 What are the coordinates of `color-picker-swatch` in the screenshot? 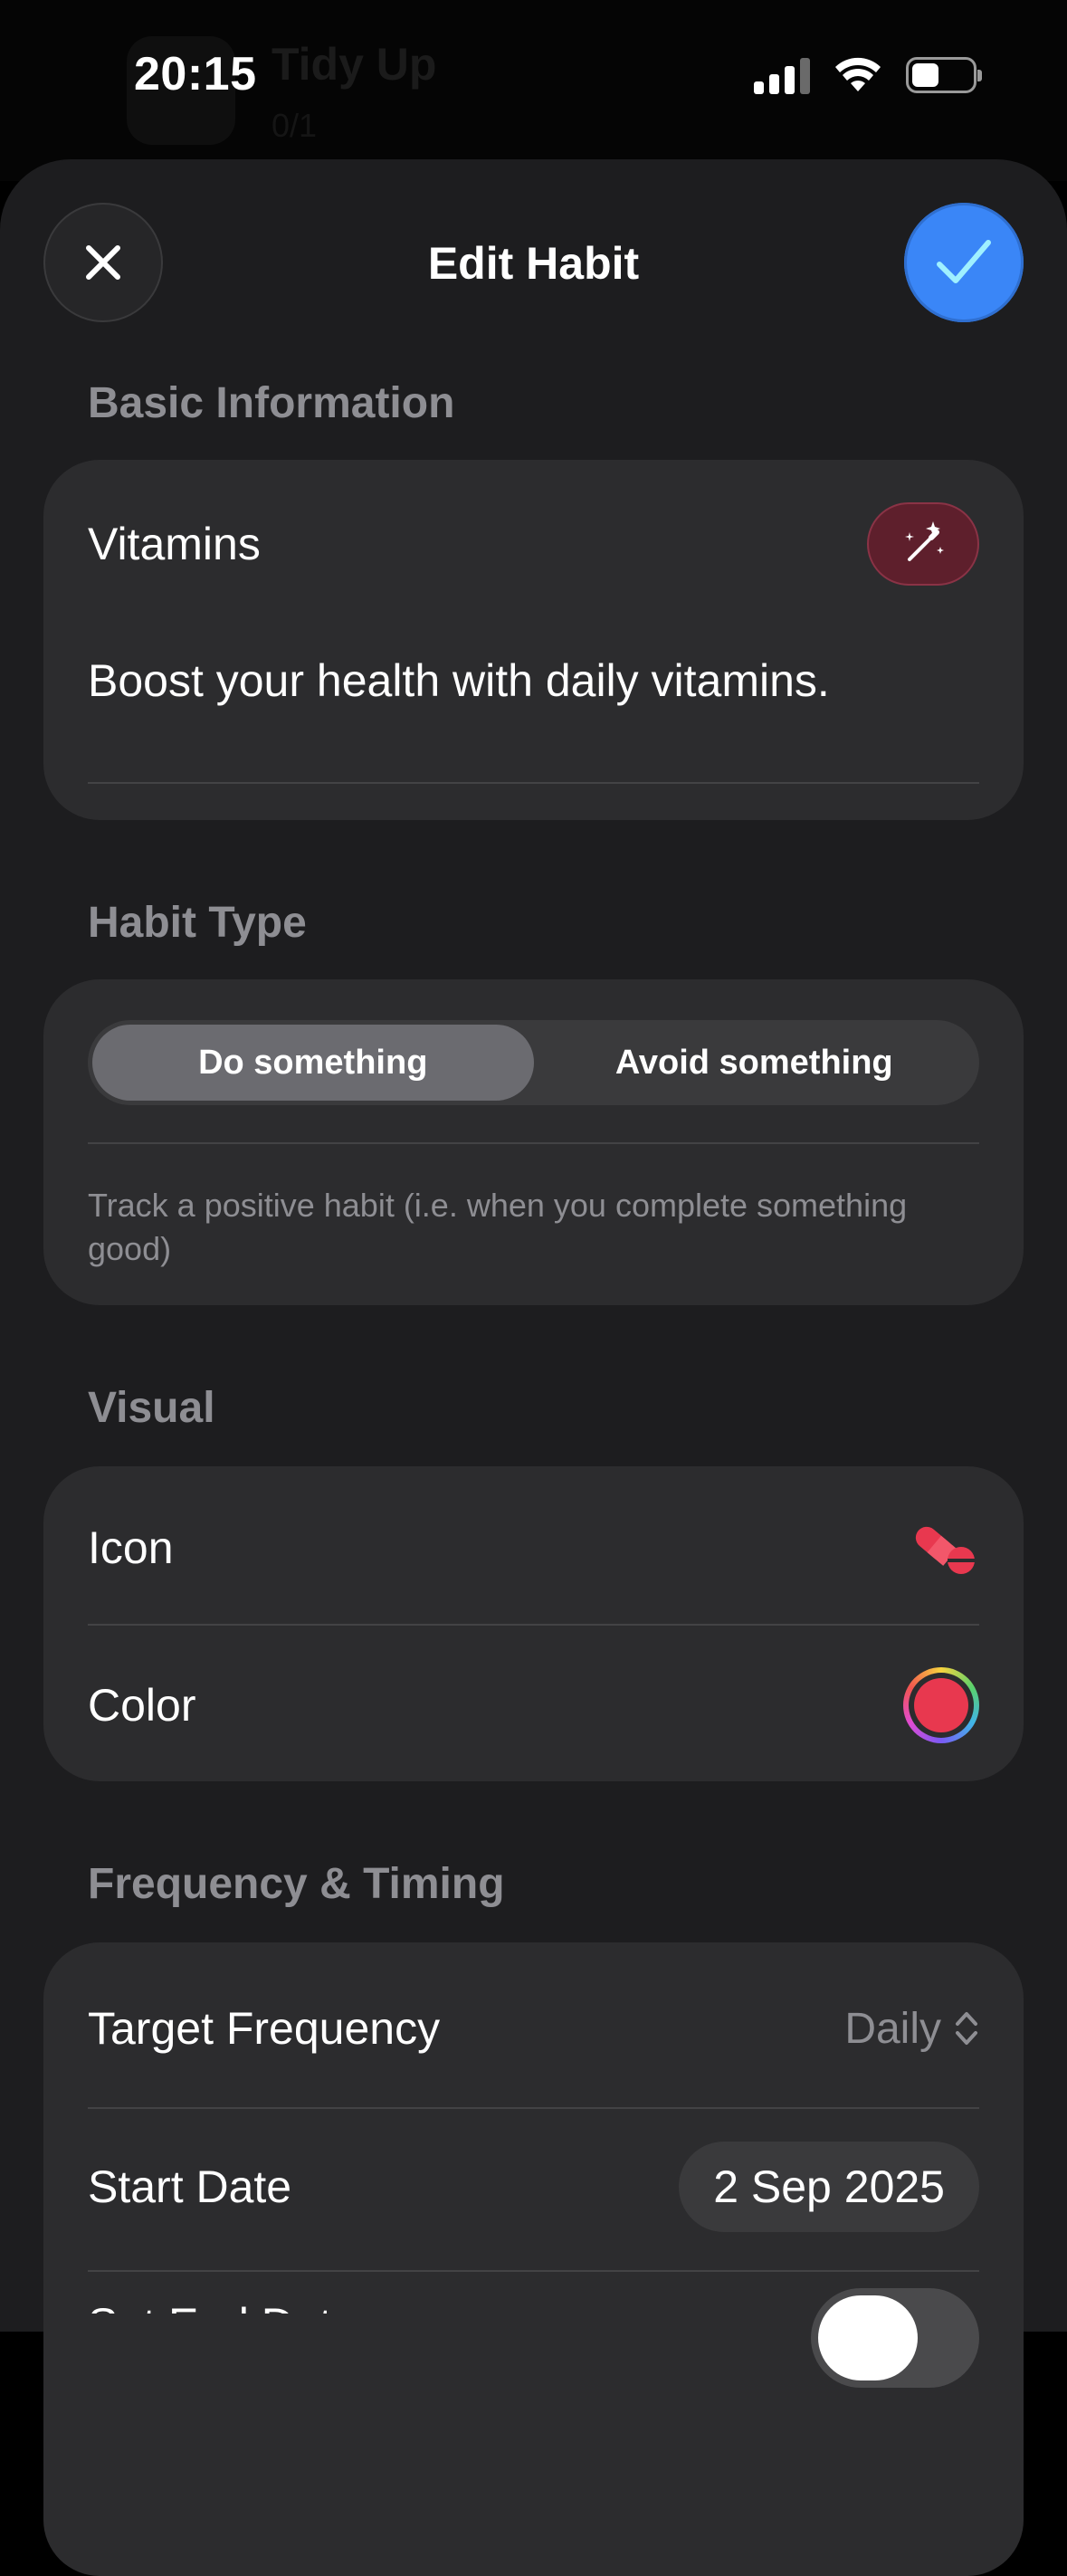 It's located at (941, 1705).